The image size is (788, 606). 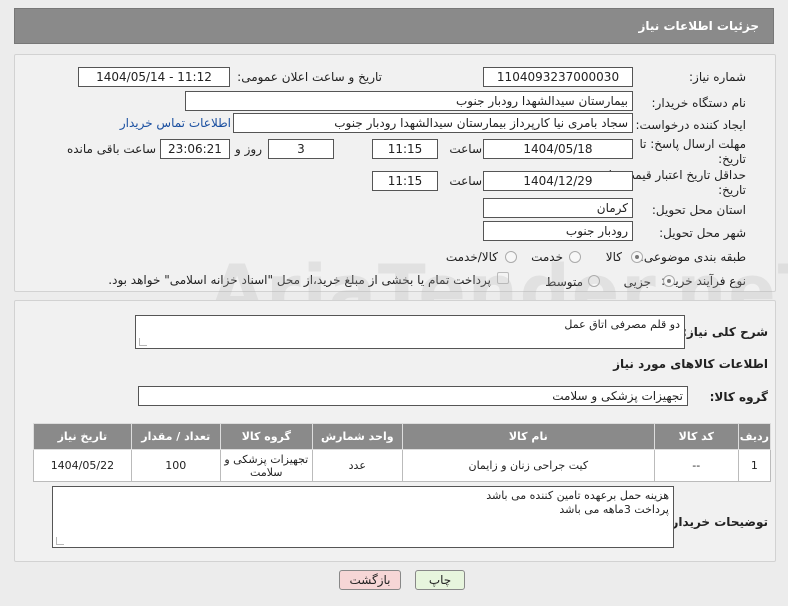 I want to click on description-text: دو قلم مصرفی اتاق عمل, so click(x=622, y=324).